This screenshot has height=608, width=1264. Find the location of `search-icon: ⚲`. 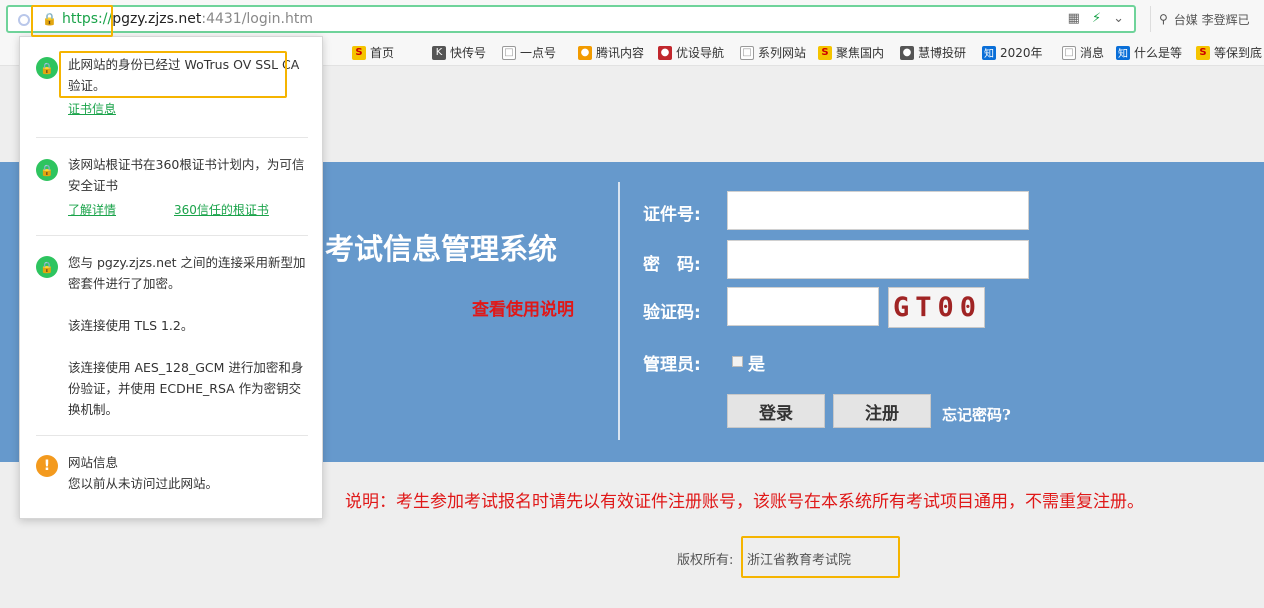

search-icon: ⚲ is located at coordinates (1163, 19).